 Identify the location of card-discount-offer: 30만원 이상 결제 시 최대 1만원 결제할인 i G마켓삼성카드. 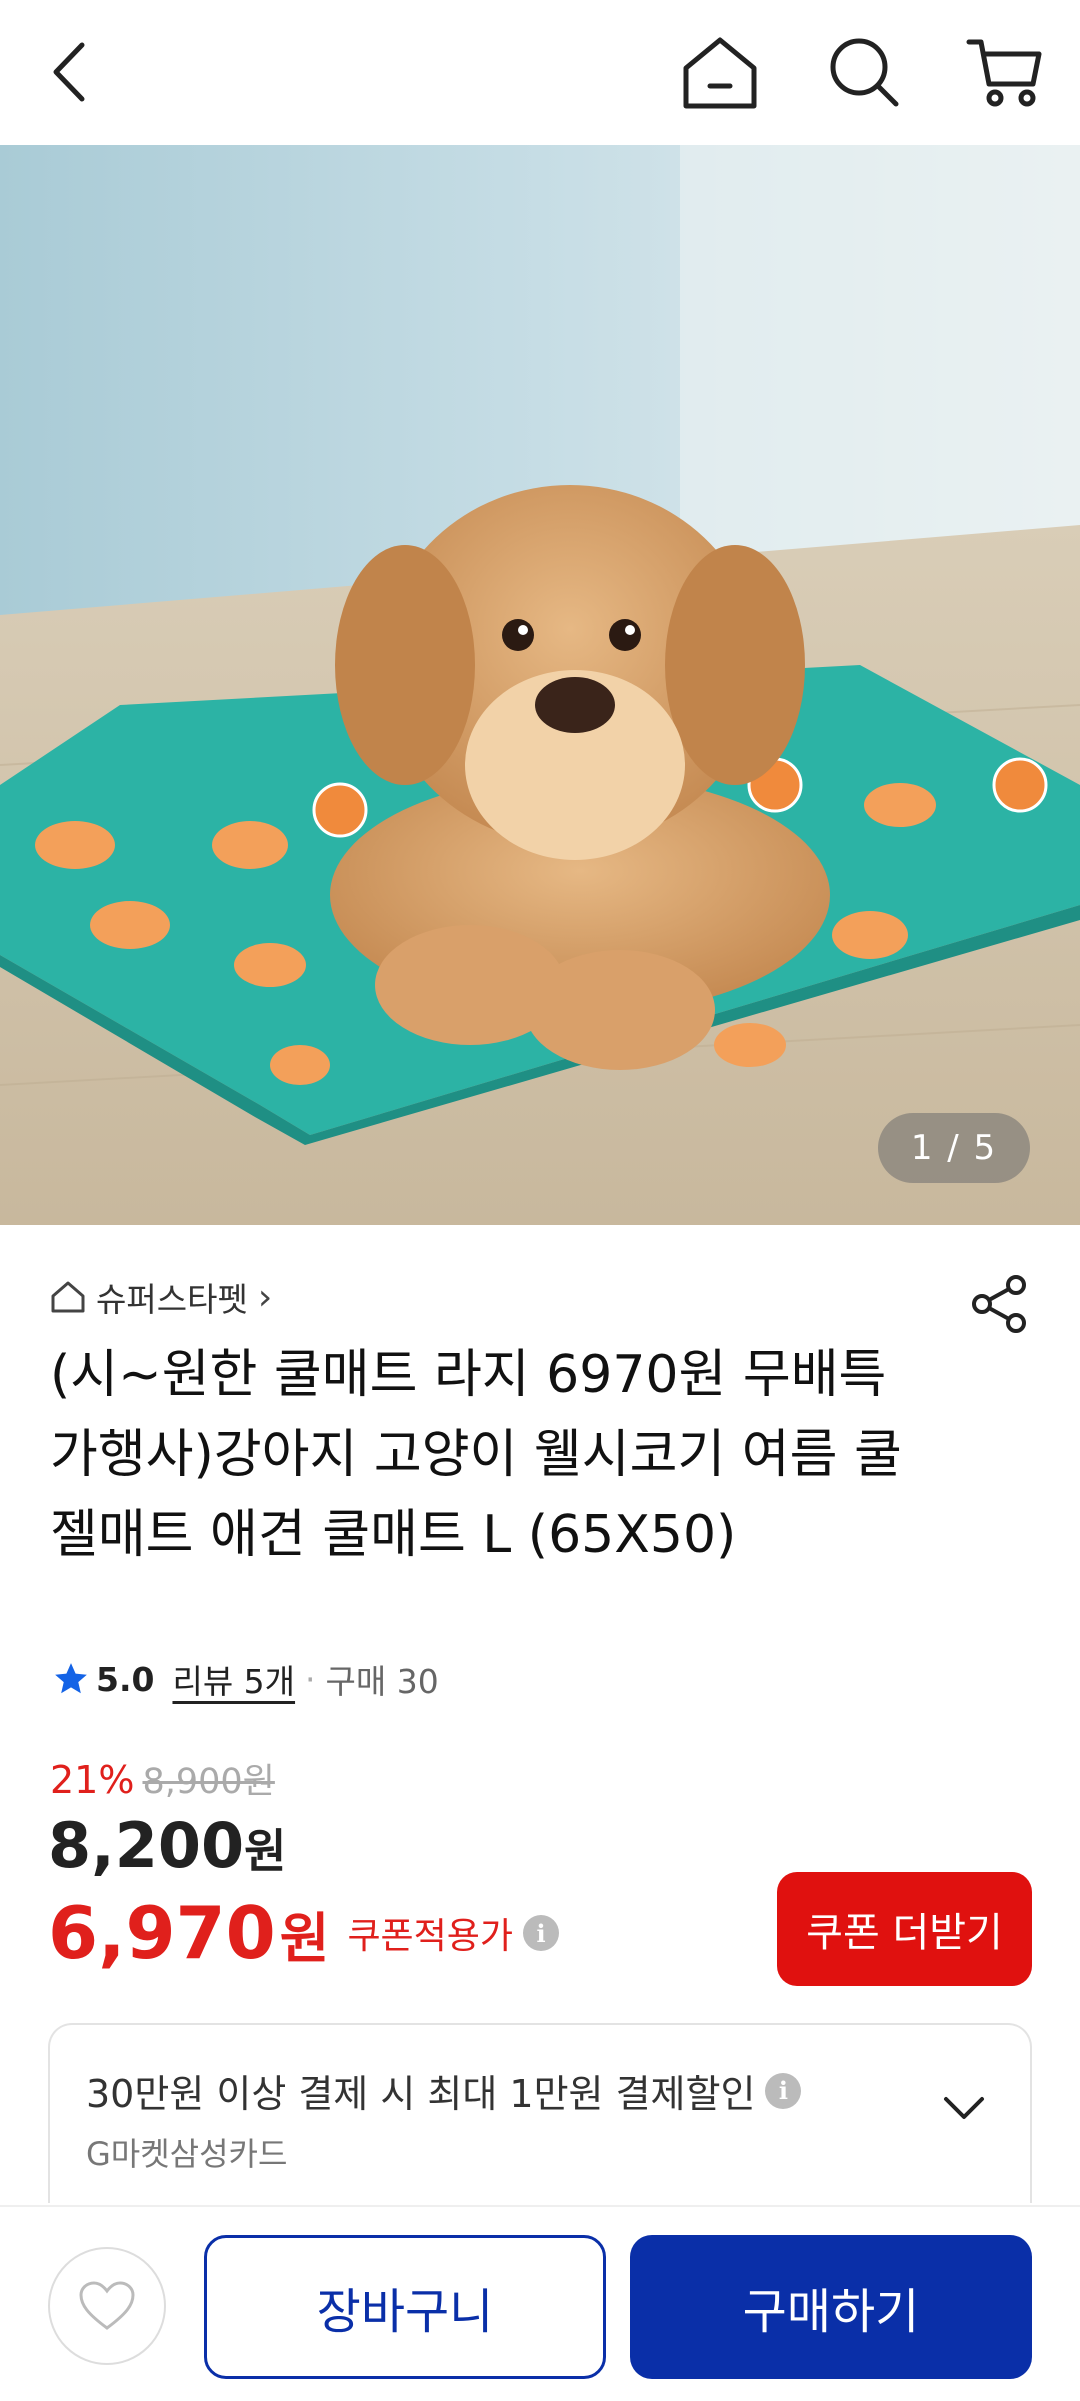
(540, 2113).